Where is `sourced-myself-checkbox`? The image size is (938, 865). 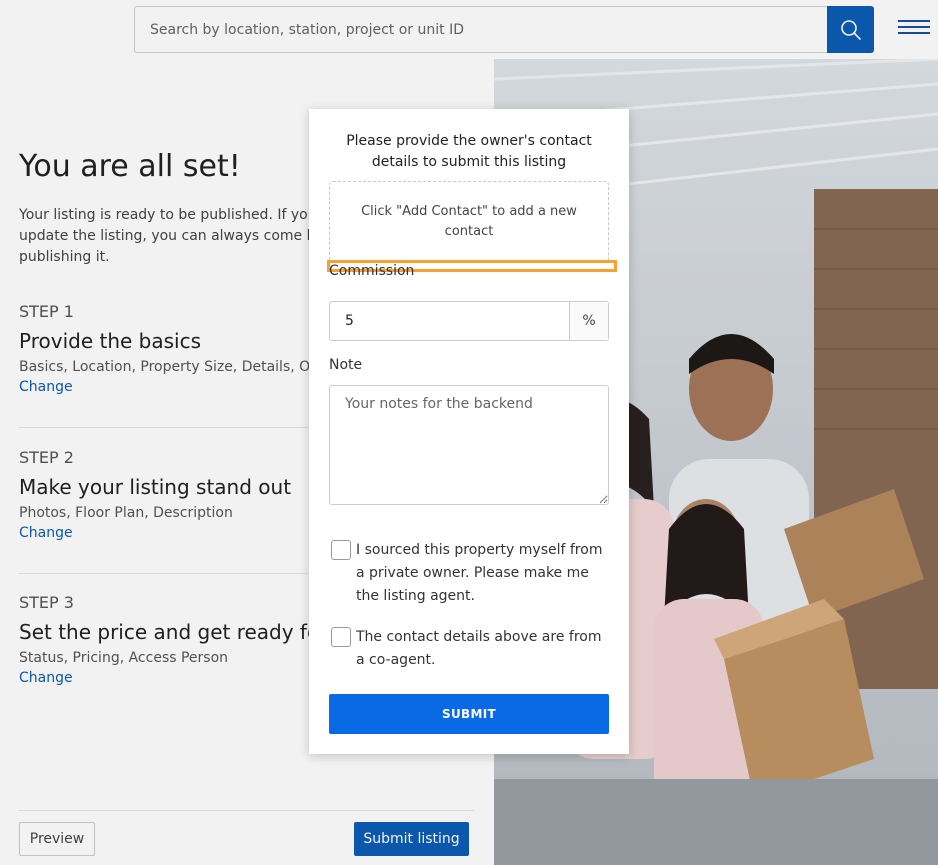 sourced-myself-checkbox is located at coordinates (341, 550).